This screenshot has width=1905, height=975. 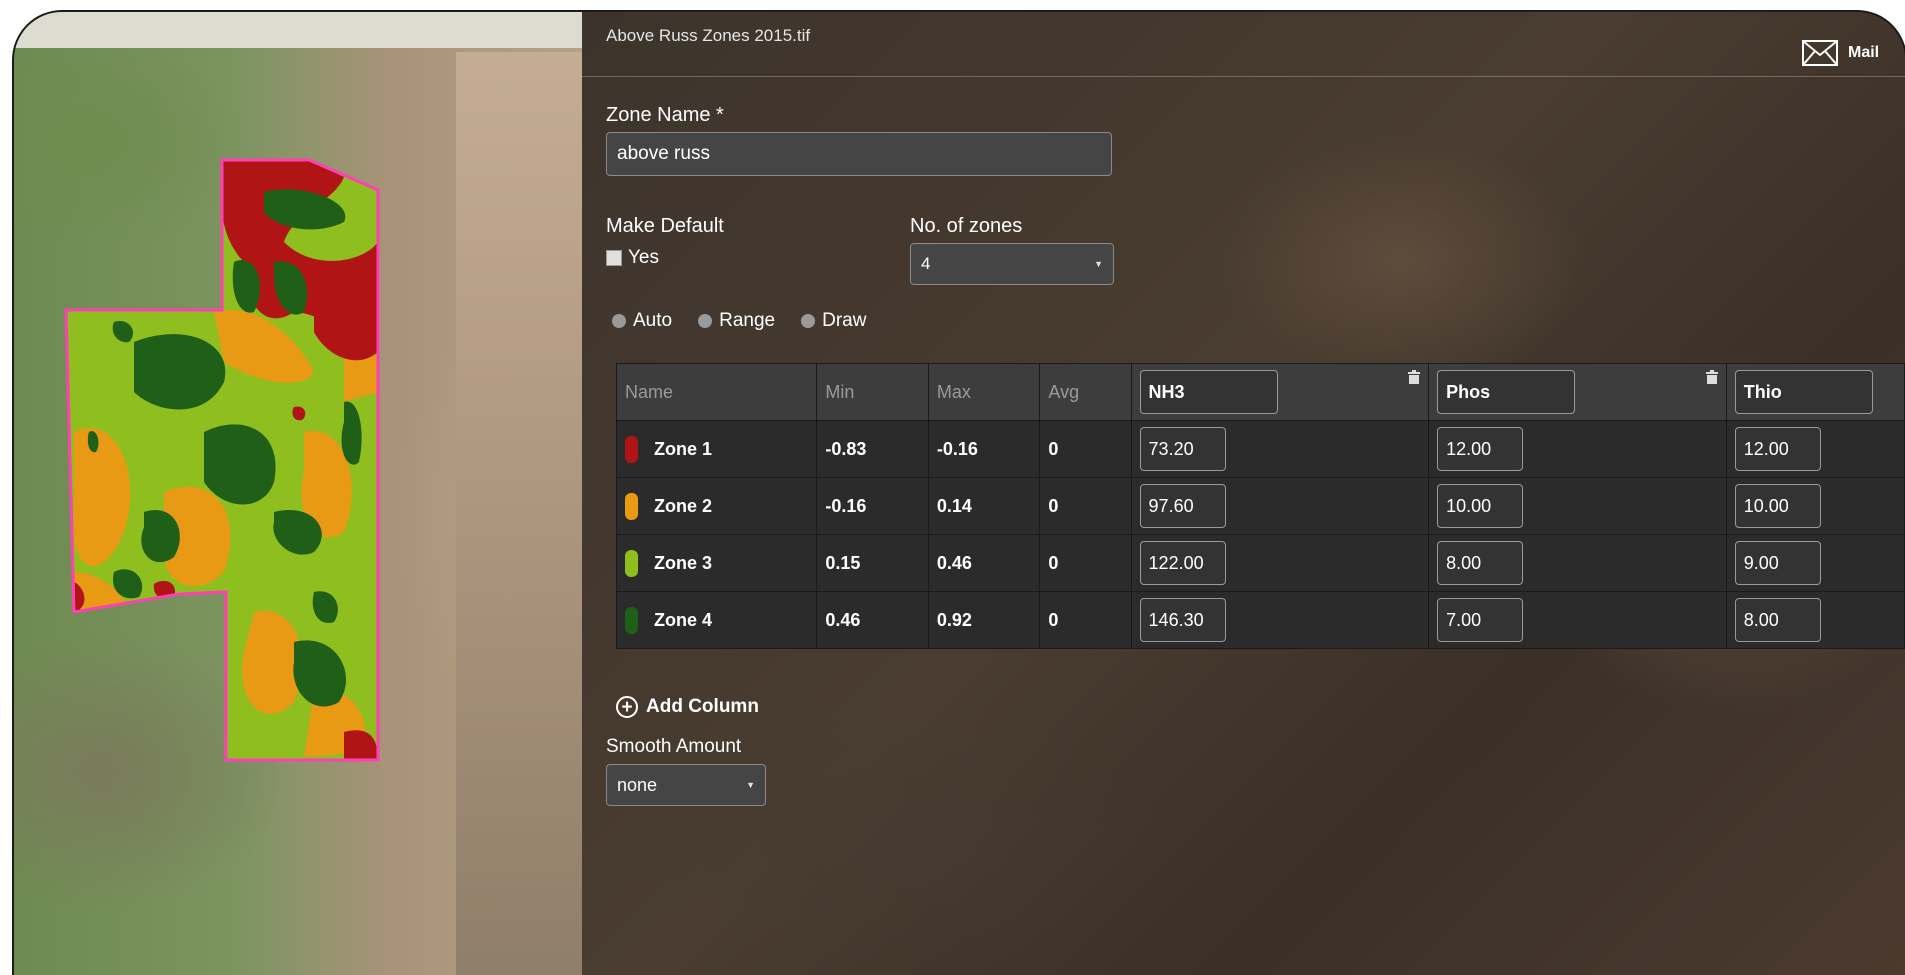 I want to click on file-title: Above Russ Zones 2015.tif, so click(x=708, y=35).